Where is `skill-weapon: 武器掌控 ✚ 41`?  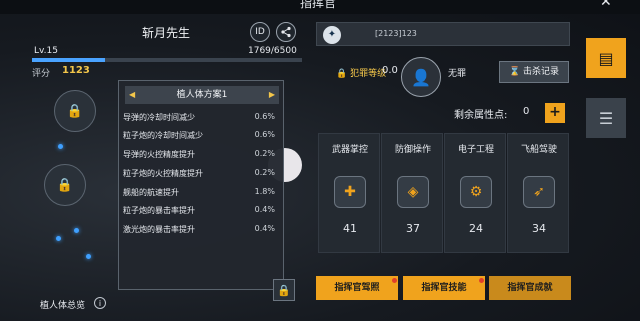 skill-weapon: 武器掌控 ✚ 41 is located at coordinates (349, 193).